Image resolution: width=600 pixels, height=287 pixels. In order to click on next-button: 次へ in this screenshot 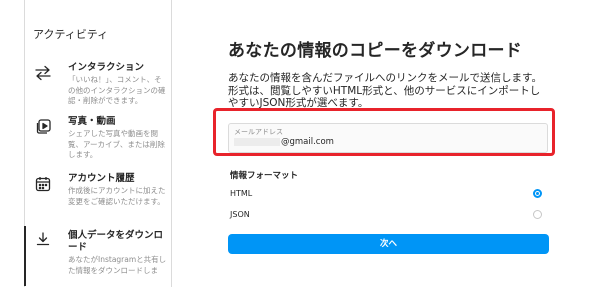, I will do `click(388, 244)`.